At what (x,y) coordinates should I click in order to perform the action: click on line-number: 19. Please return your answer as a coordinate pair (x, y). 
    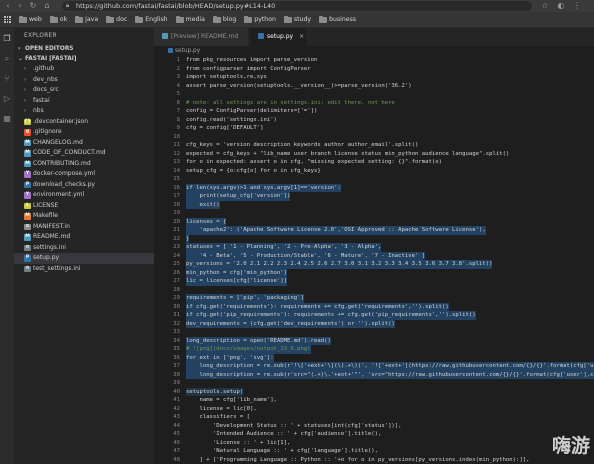
    Looking at the image, I should click on (176, 213).